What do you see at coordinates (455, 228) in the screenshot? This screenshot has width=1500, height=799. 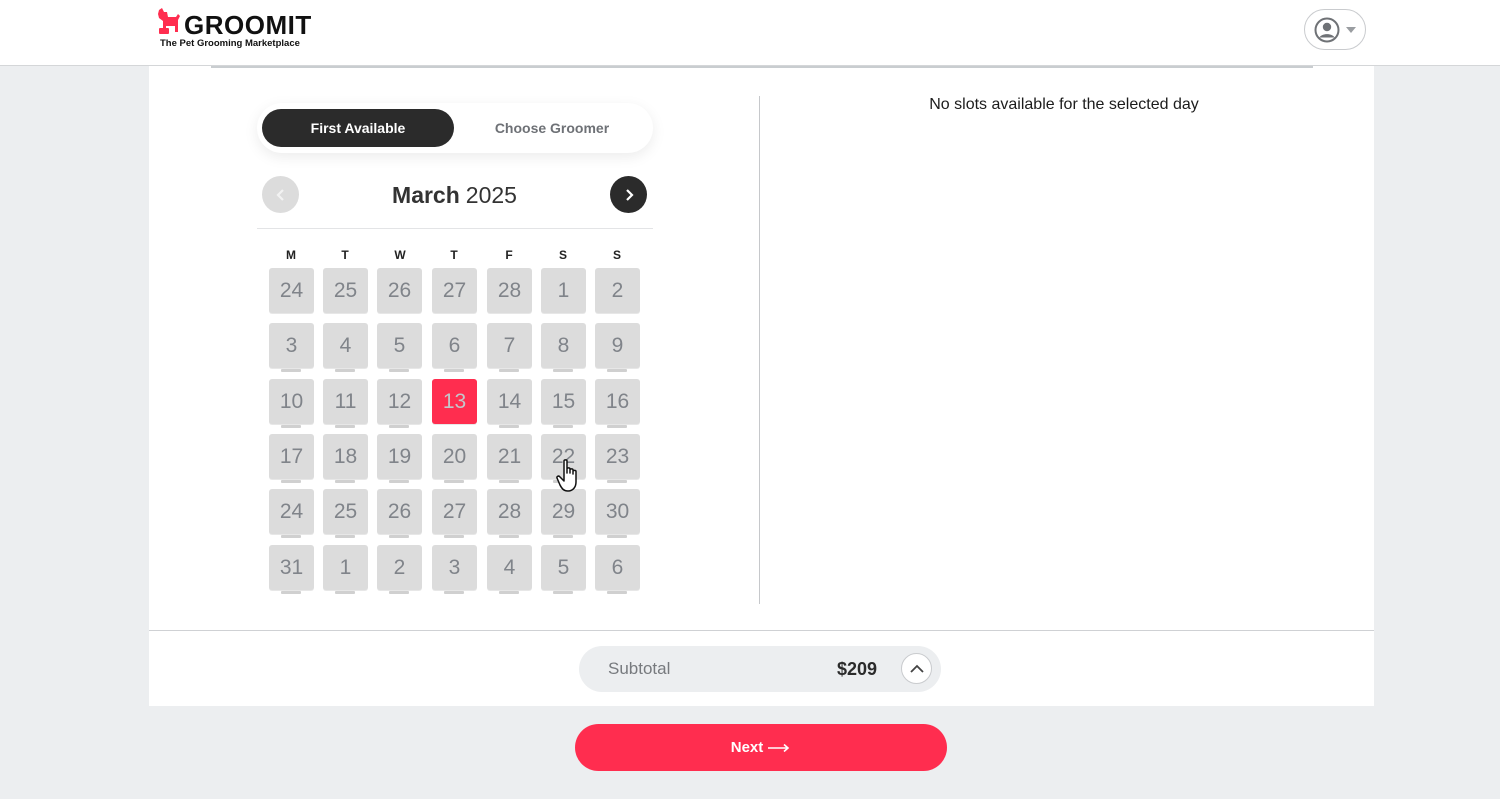 I see `calendar-divider` at bounding box center [455, 228].